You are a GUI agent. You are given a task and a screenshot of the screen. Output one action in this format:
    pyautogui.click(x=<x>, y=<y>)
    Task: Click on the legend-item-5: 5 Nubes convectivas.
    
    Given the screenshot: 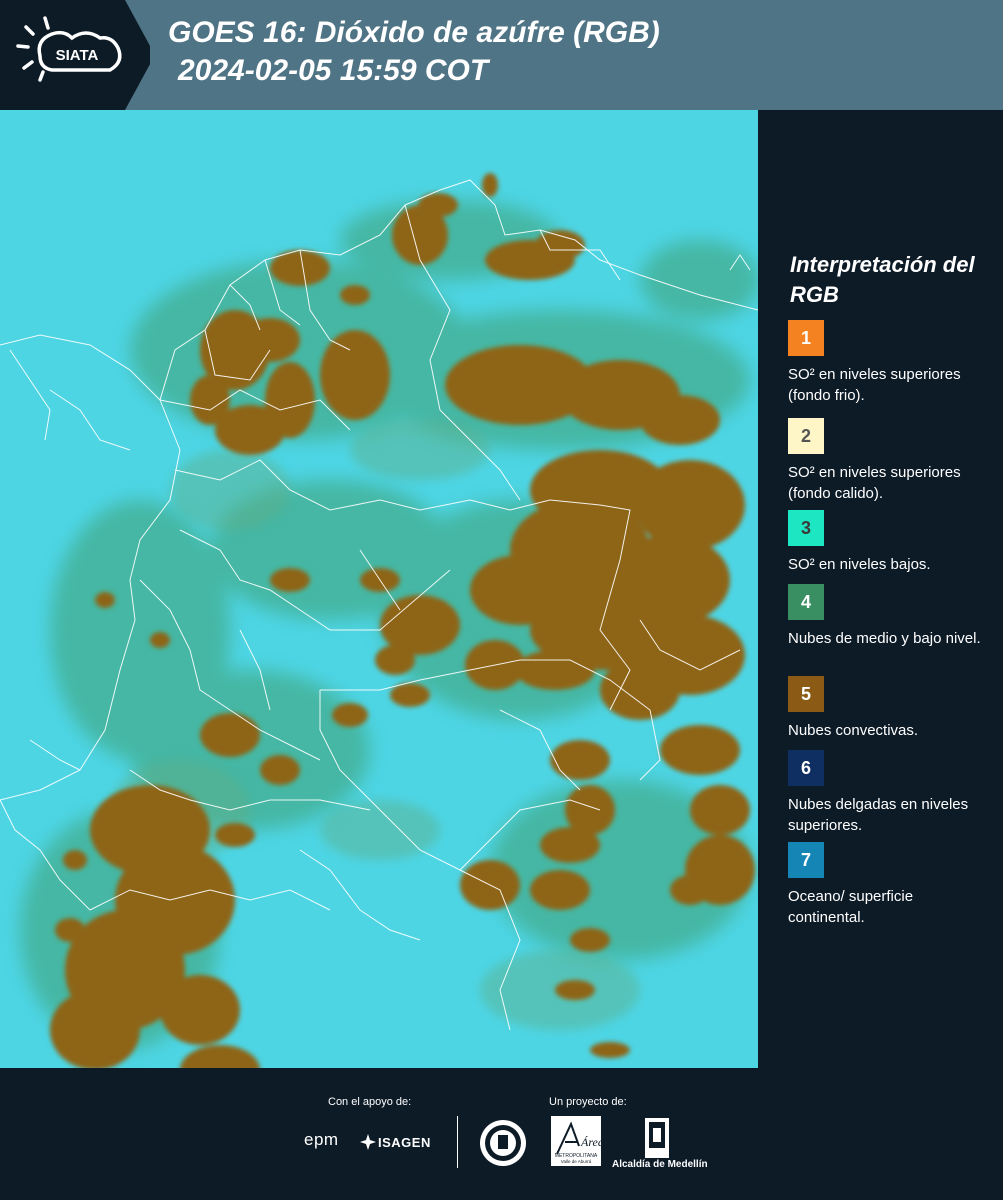 What is the action you would take?
    pyautogui.click(x=888, y=708)
    